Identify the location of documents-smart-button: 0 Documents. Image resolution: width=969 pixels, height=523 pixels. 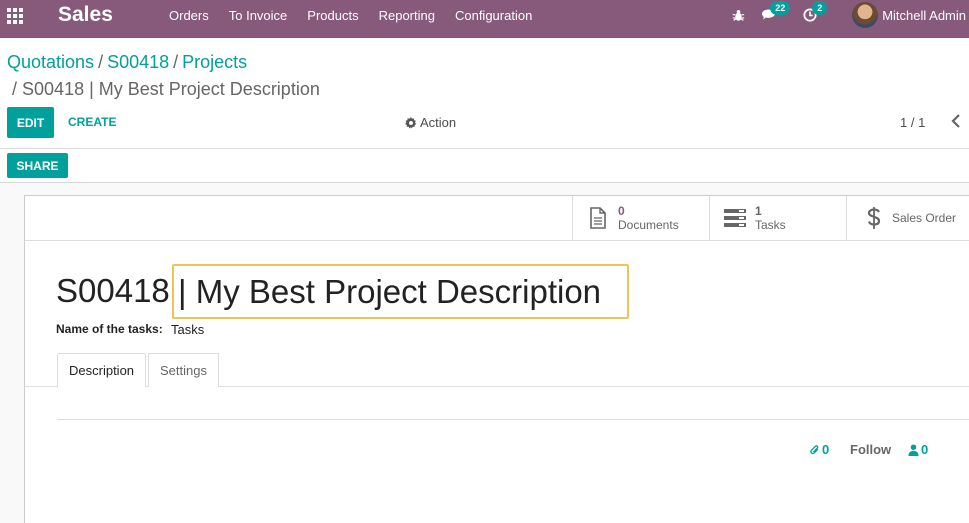
(640, 218).